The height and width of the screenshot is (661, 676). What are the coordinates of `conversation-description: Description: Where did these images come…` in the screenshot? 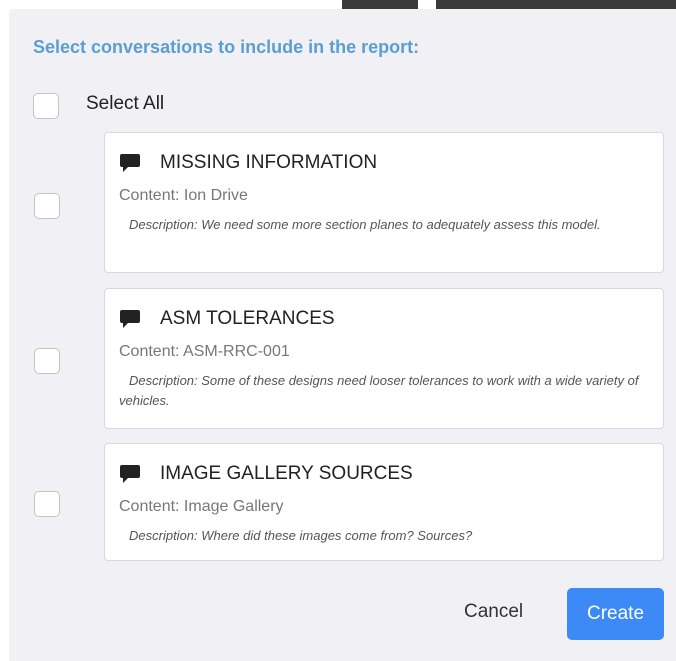 It's located at (301, 535).